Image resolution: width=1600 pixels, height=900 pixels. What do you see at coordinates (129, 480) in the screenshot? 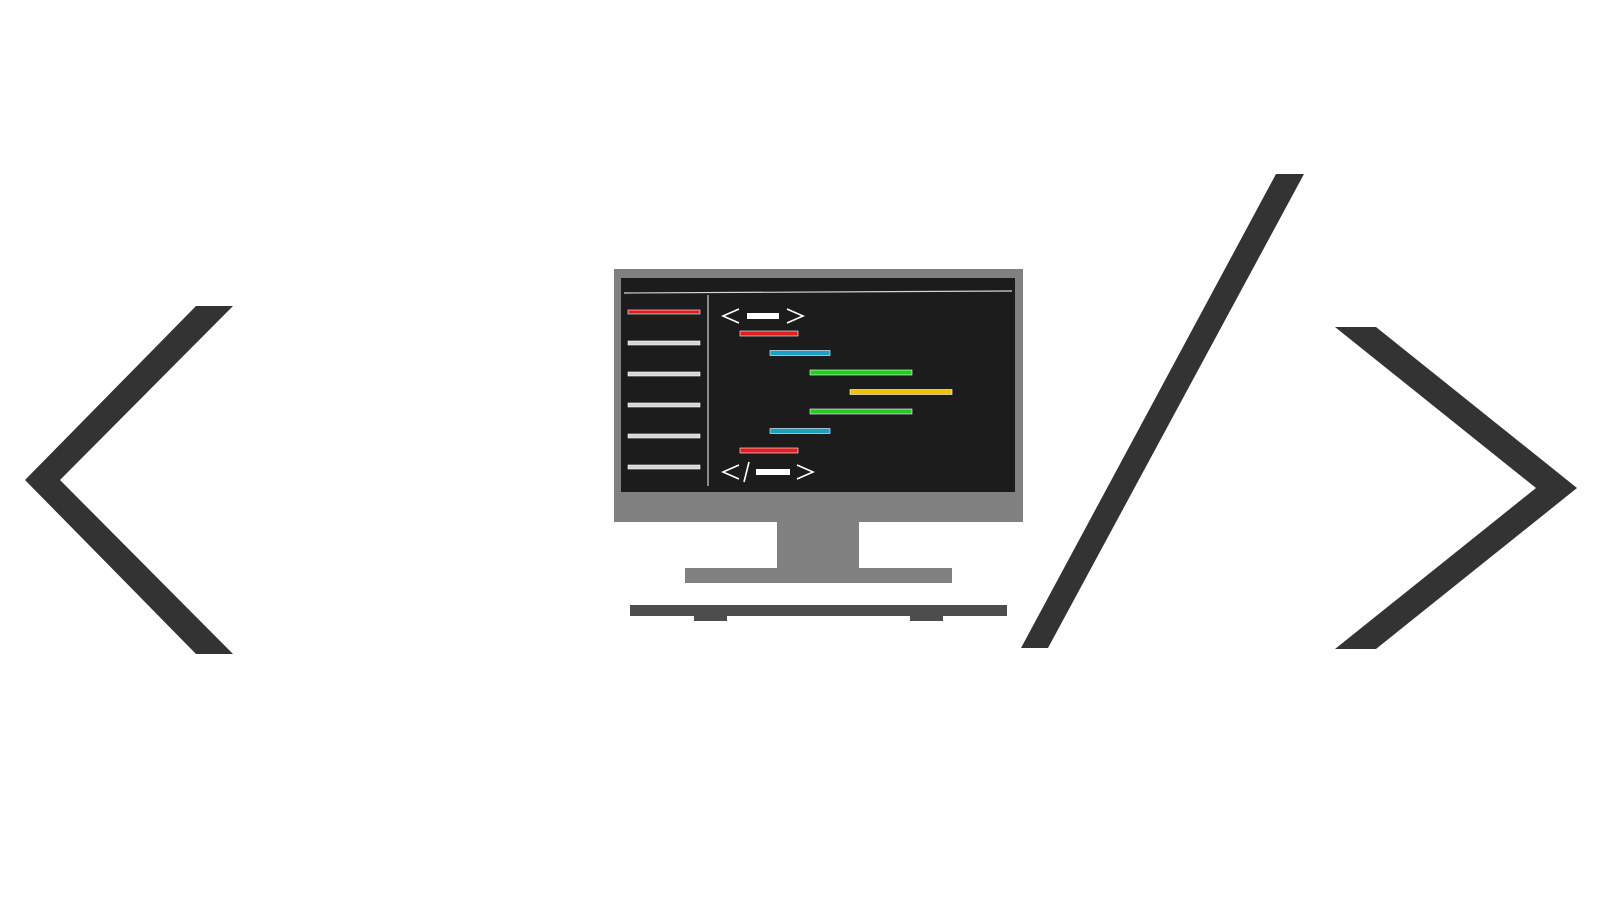
I see `left-angle-bracket-icon` at bounding box center [129, 480].